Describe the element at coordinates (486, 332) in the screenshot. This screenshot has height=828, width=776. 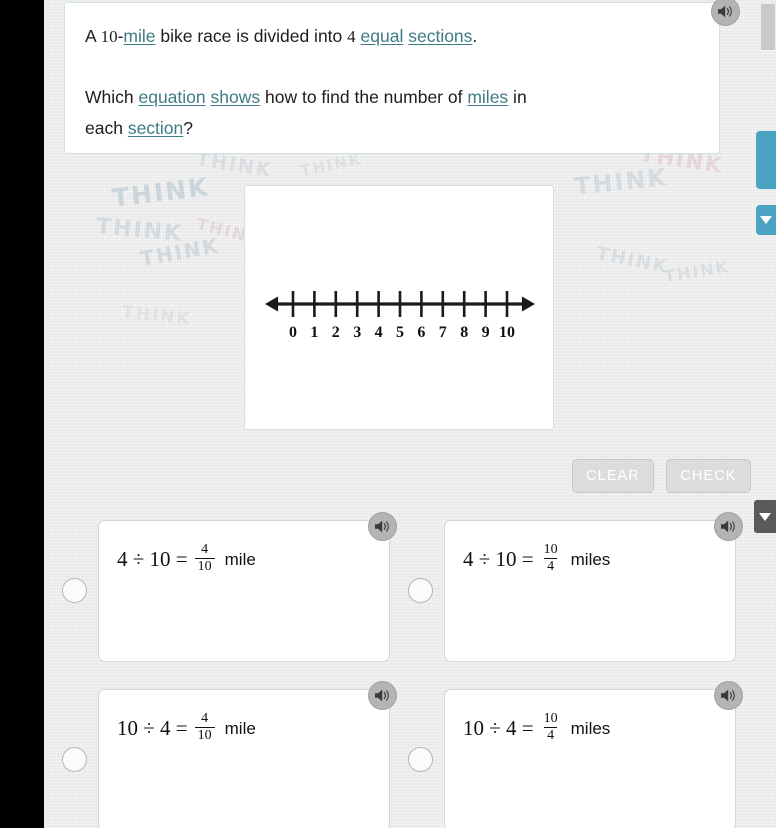
I see `number-line-label: 9` at that location.